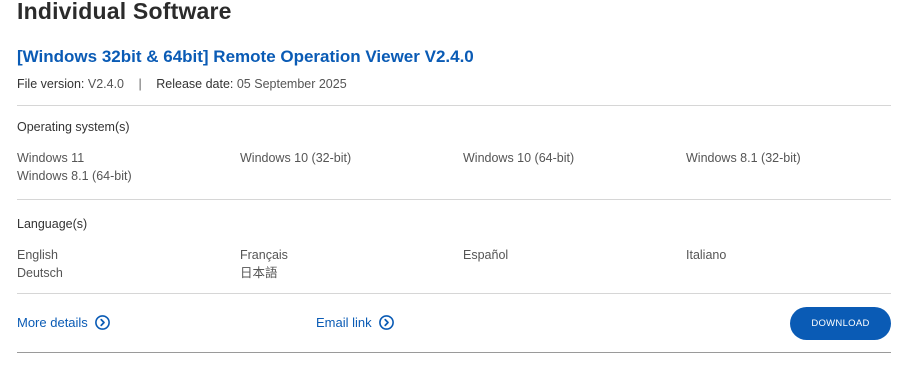 The height and width of the screenshot is (369, 903). What do you see at coordinates (264, 255) in the screenshot?
I see `language-item: Français` at bounding box center [264, 255].